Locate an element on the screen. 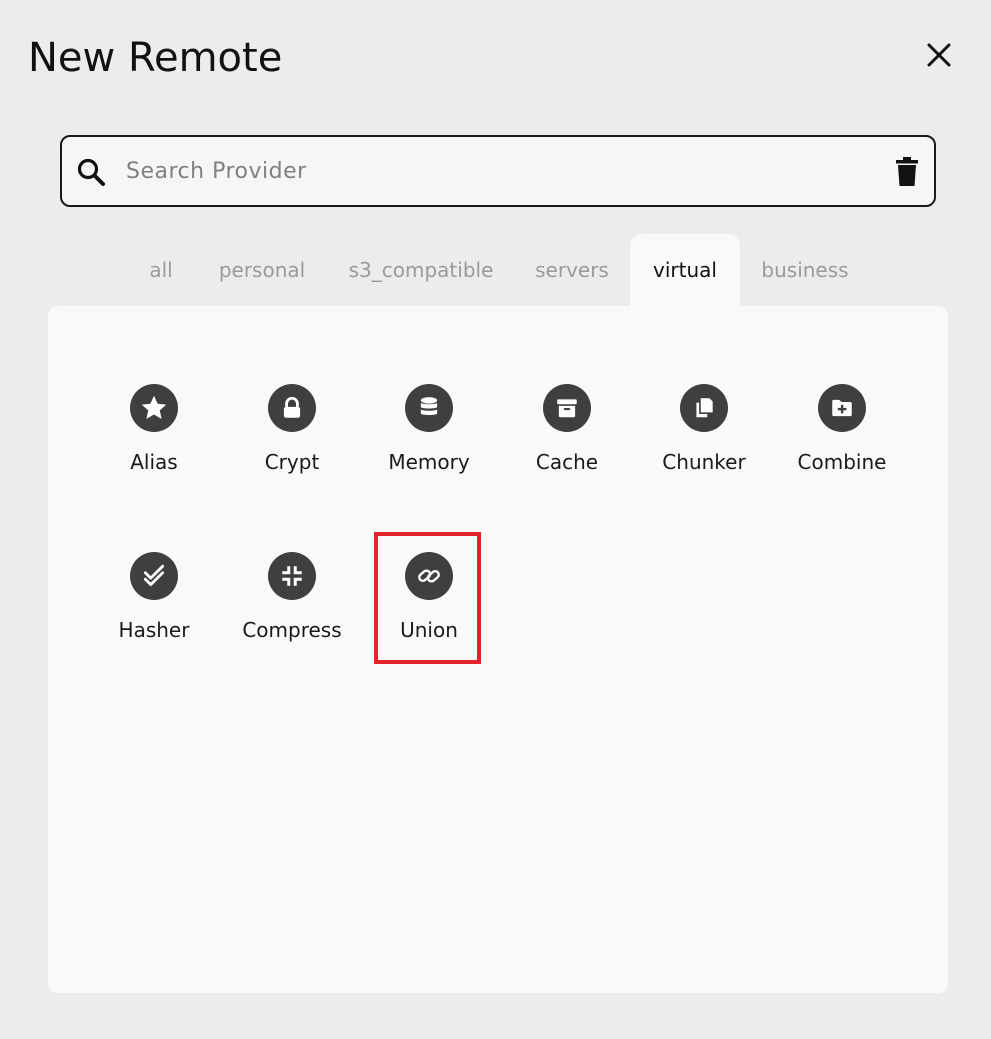 Image resolution: width=991 pixels, height=1039 pixels. tab-all: all is located at coordinates (161, 270).